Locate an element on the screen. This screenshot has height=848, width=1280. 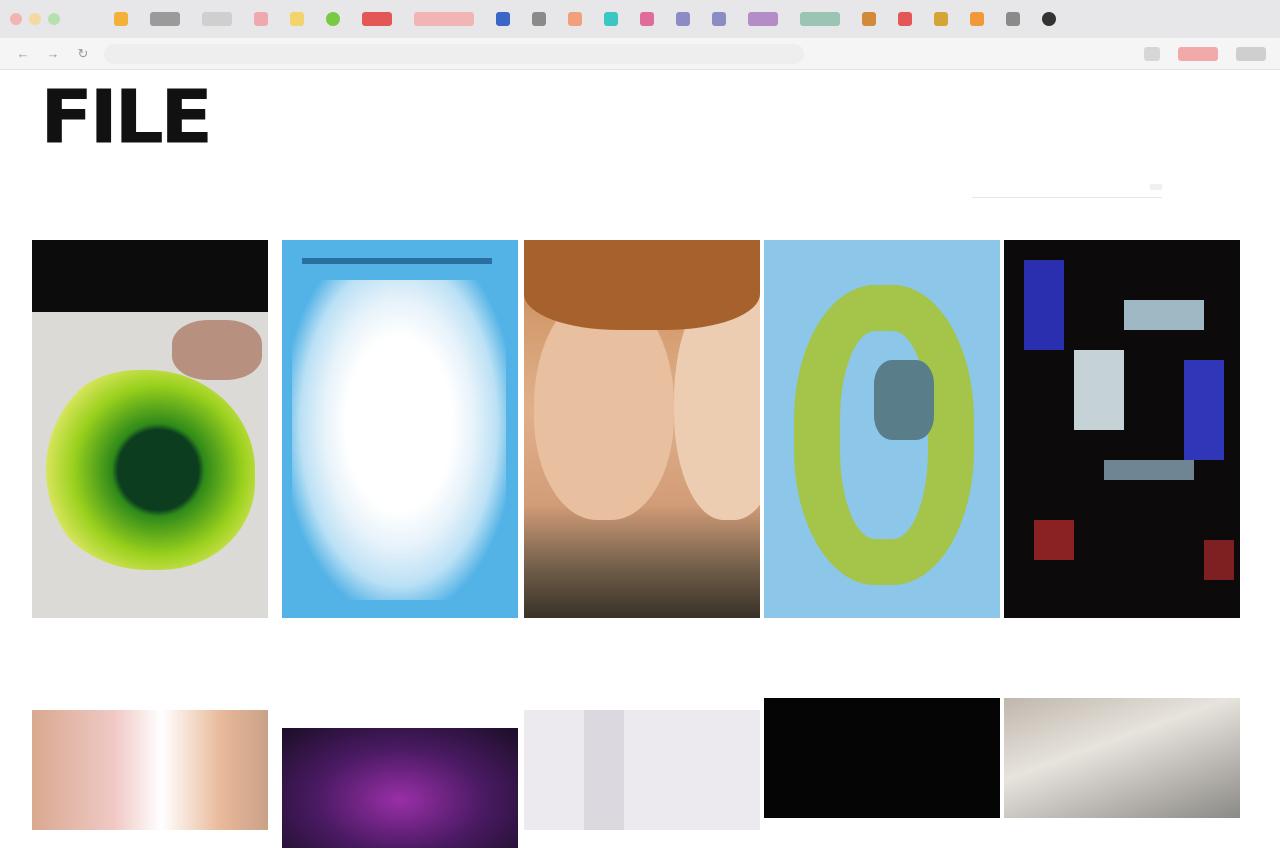
main-navigation is located at coordinates (640, 188).